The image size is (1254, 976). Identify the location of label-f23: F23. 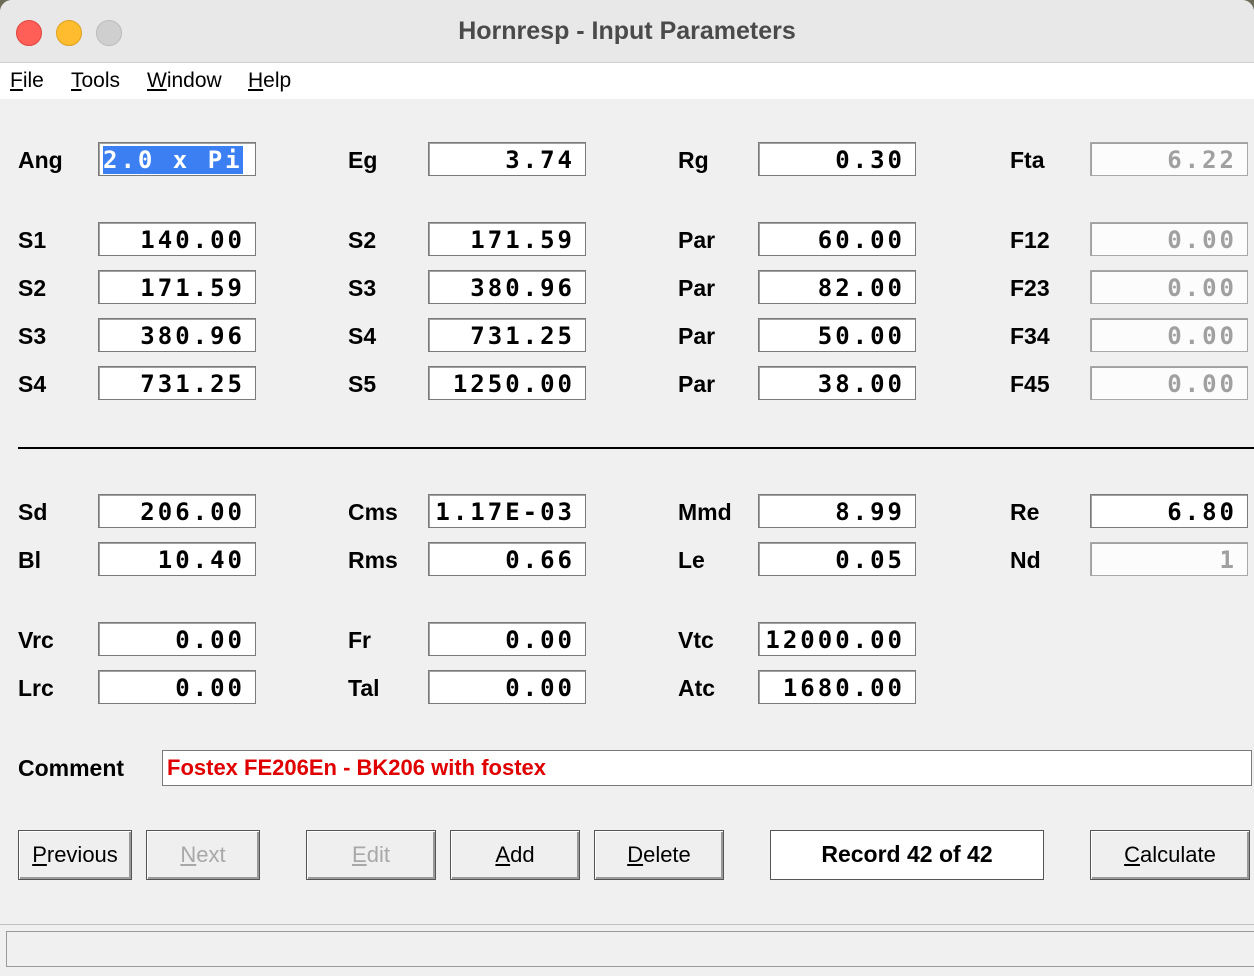
(1030, 288).